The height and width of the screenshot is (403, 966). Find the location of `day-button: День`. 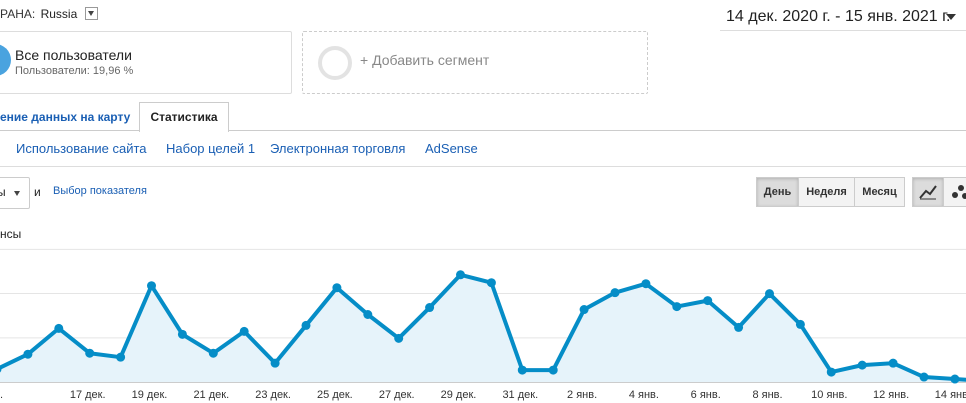

day-button: День is located at coordinates (777, 192).